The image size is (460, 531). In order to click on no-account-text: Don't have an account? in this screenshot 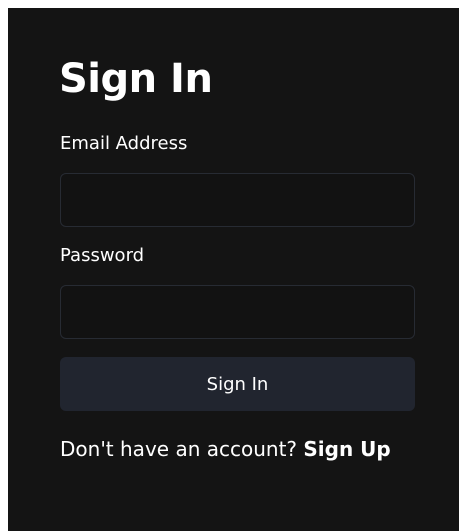, I will do `click(182, 449)`.